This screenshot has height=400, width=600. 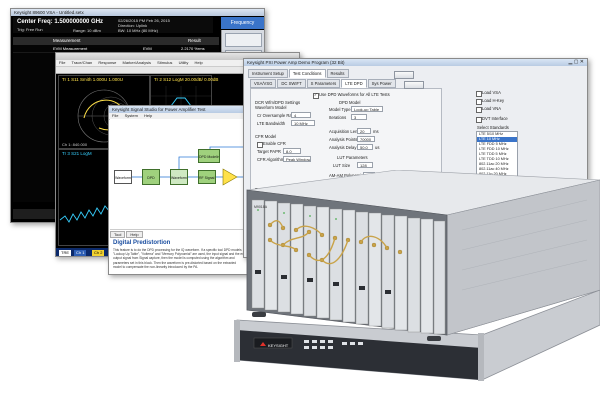 I want to click on menu-utility: Utility, so click(x=184, y=62).